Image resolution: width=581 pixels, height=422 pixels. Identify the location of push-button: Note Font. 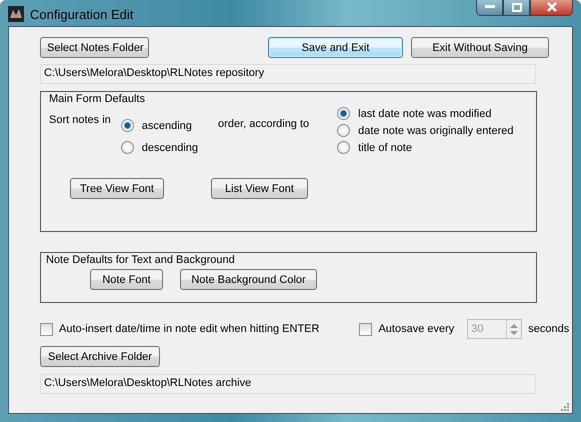
(126, 279).